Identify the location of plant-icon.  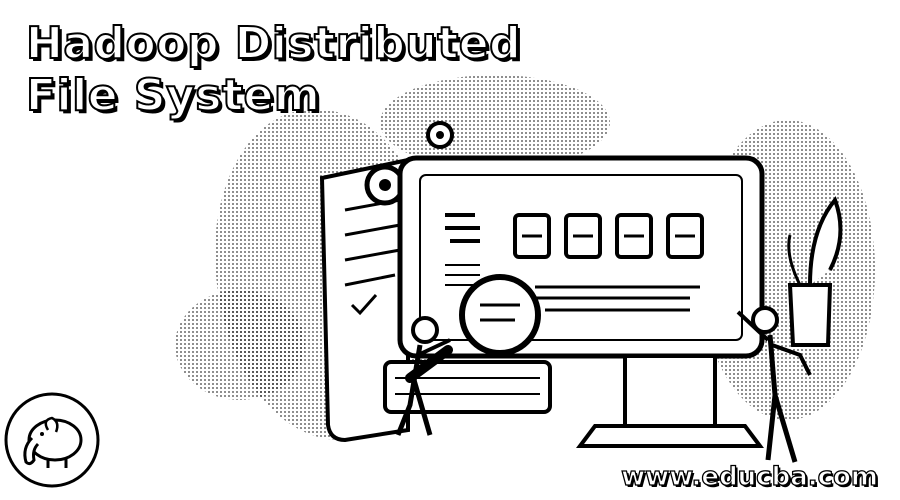
(815, 271).